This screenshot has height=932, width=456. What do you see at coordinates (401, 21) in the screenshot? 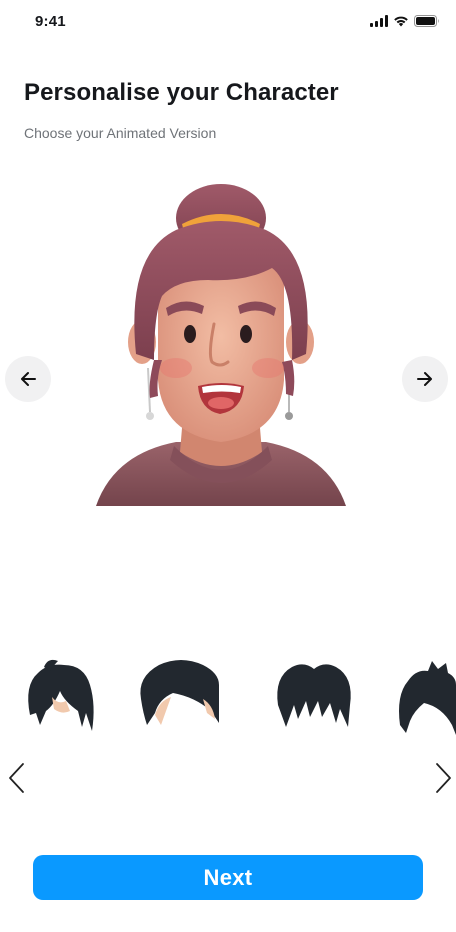
I see `wifi-icon` at bounding box center [401, 21].